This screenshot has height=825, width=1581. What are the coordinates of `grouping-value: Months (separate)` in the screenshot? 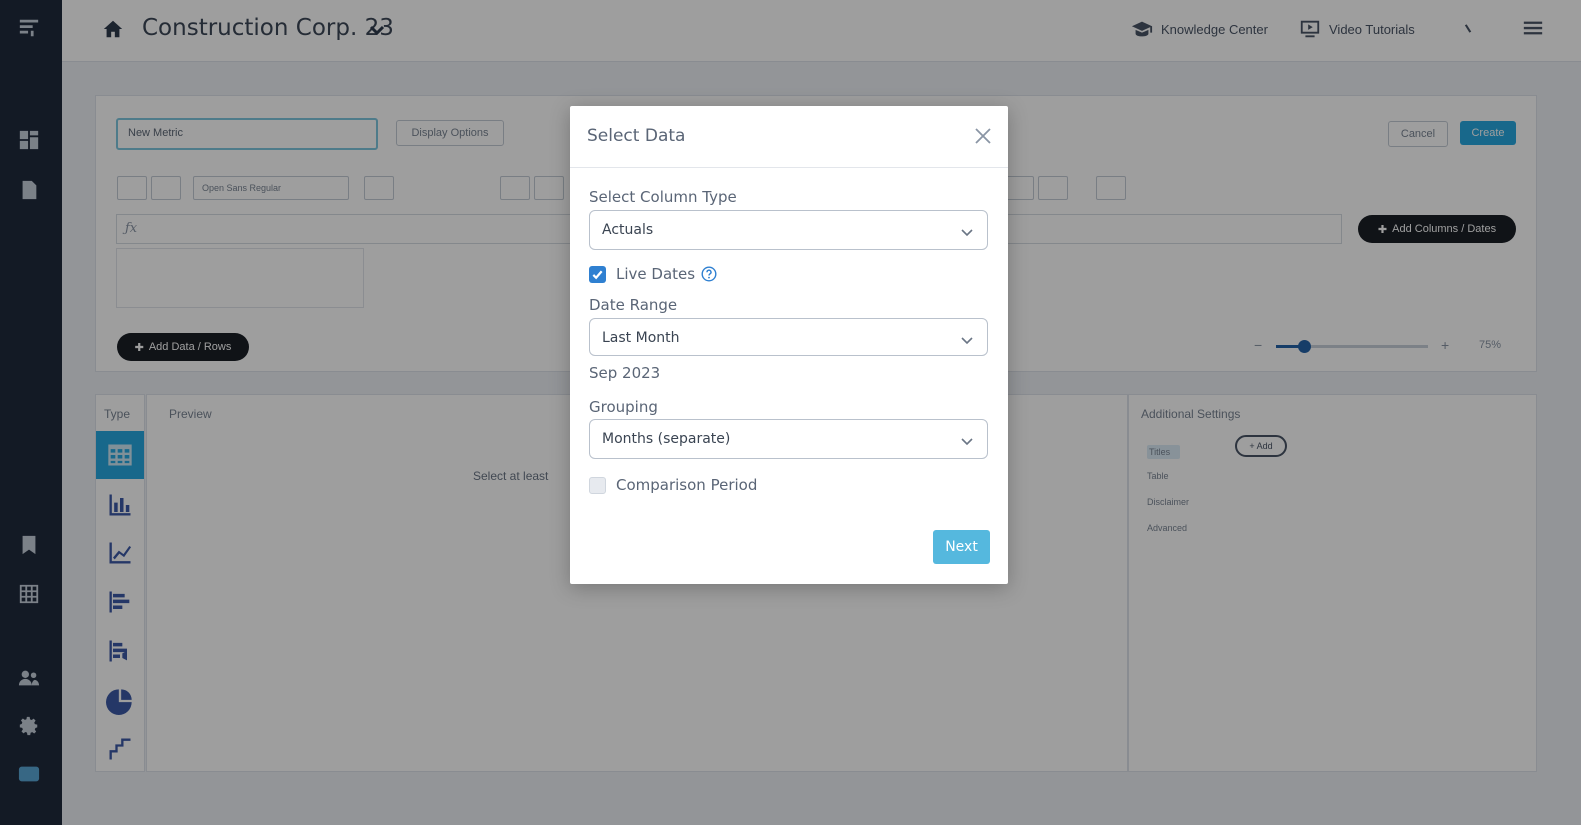 It's located at (666, 439).